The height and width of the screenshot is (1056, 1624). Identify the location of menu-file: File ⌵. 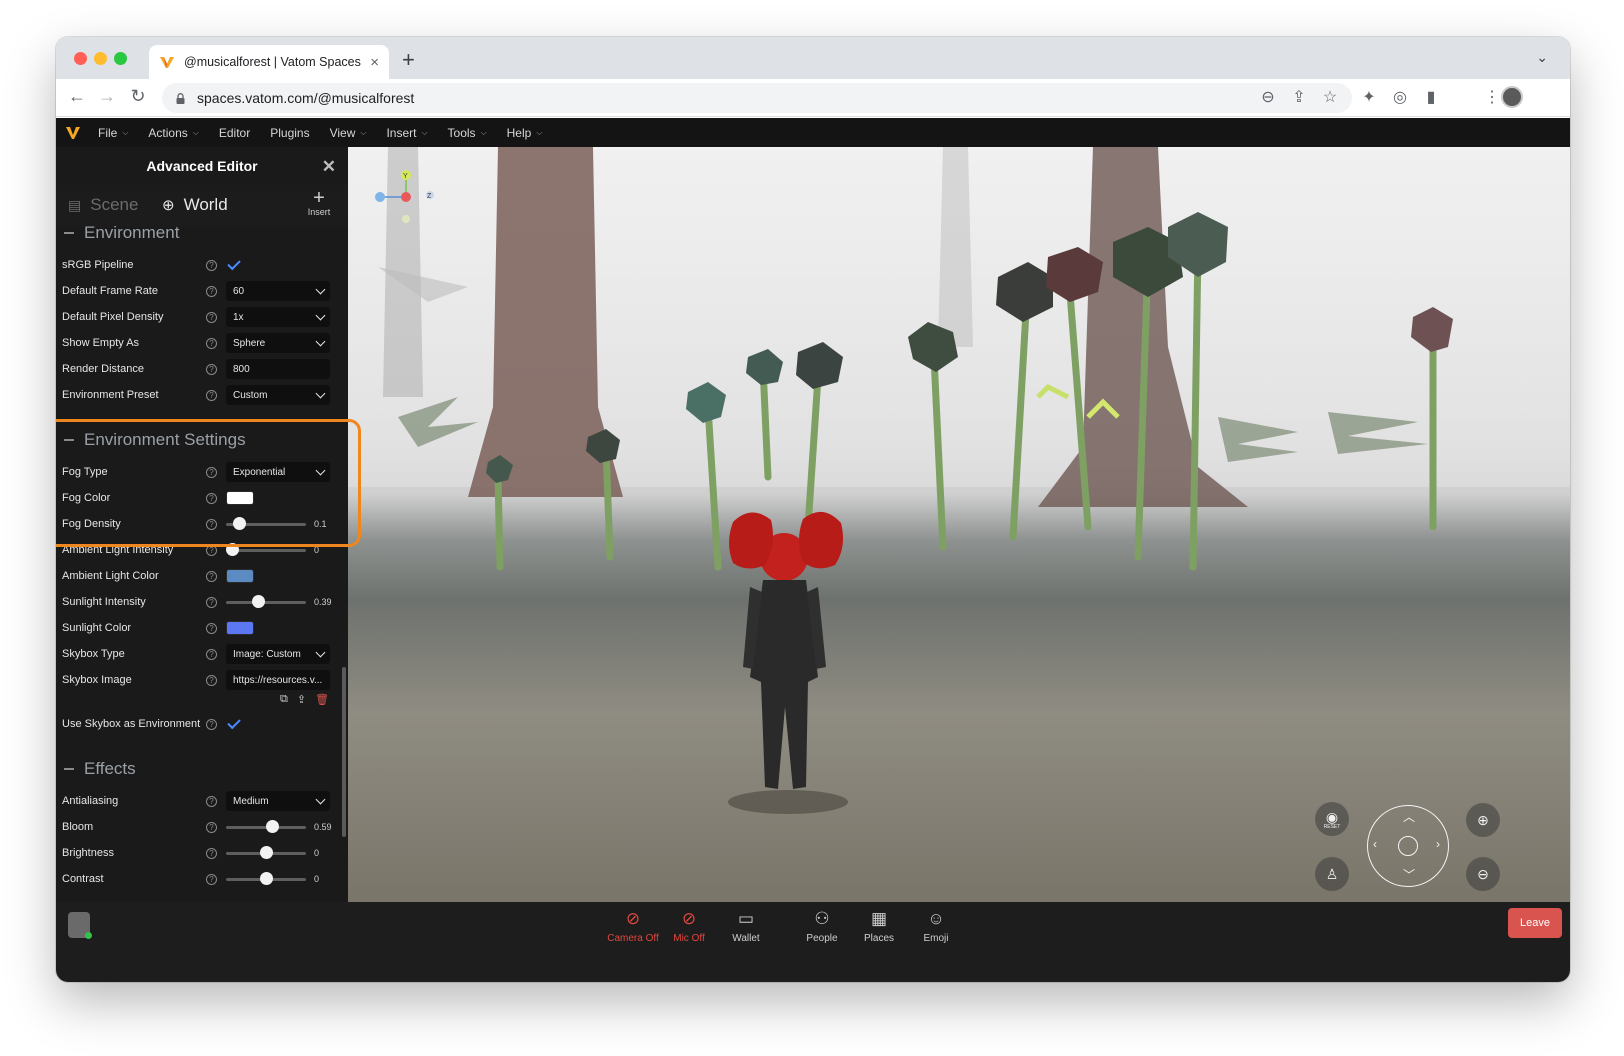
(113, 133).